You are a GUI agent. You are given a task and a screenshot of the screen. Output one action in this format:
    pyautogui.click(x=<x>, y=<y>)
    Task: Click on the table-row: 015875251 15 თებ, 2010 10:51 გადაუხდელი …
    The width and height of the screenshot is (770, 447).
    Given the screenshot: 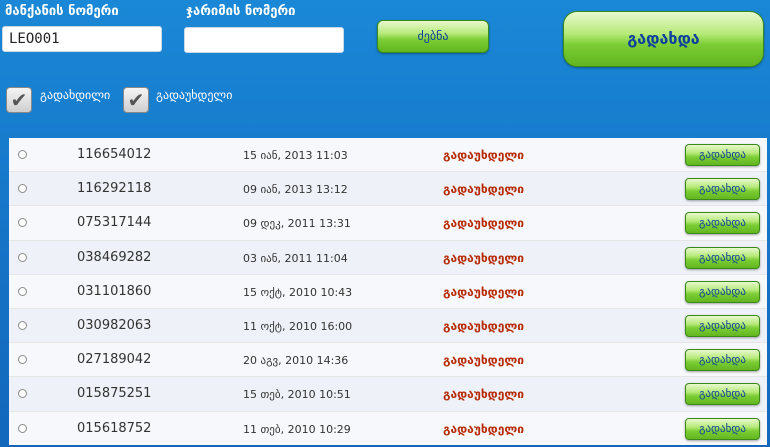 What is the action you would take?
    pyautogui.click(x=388, y=394)
    